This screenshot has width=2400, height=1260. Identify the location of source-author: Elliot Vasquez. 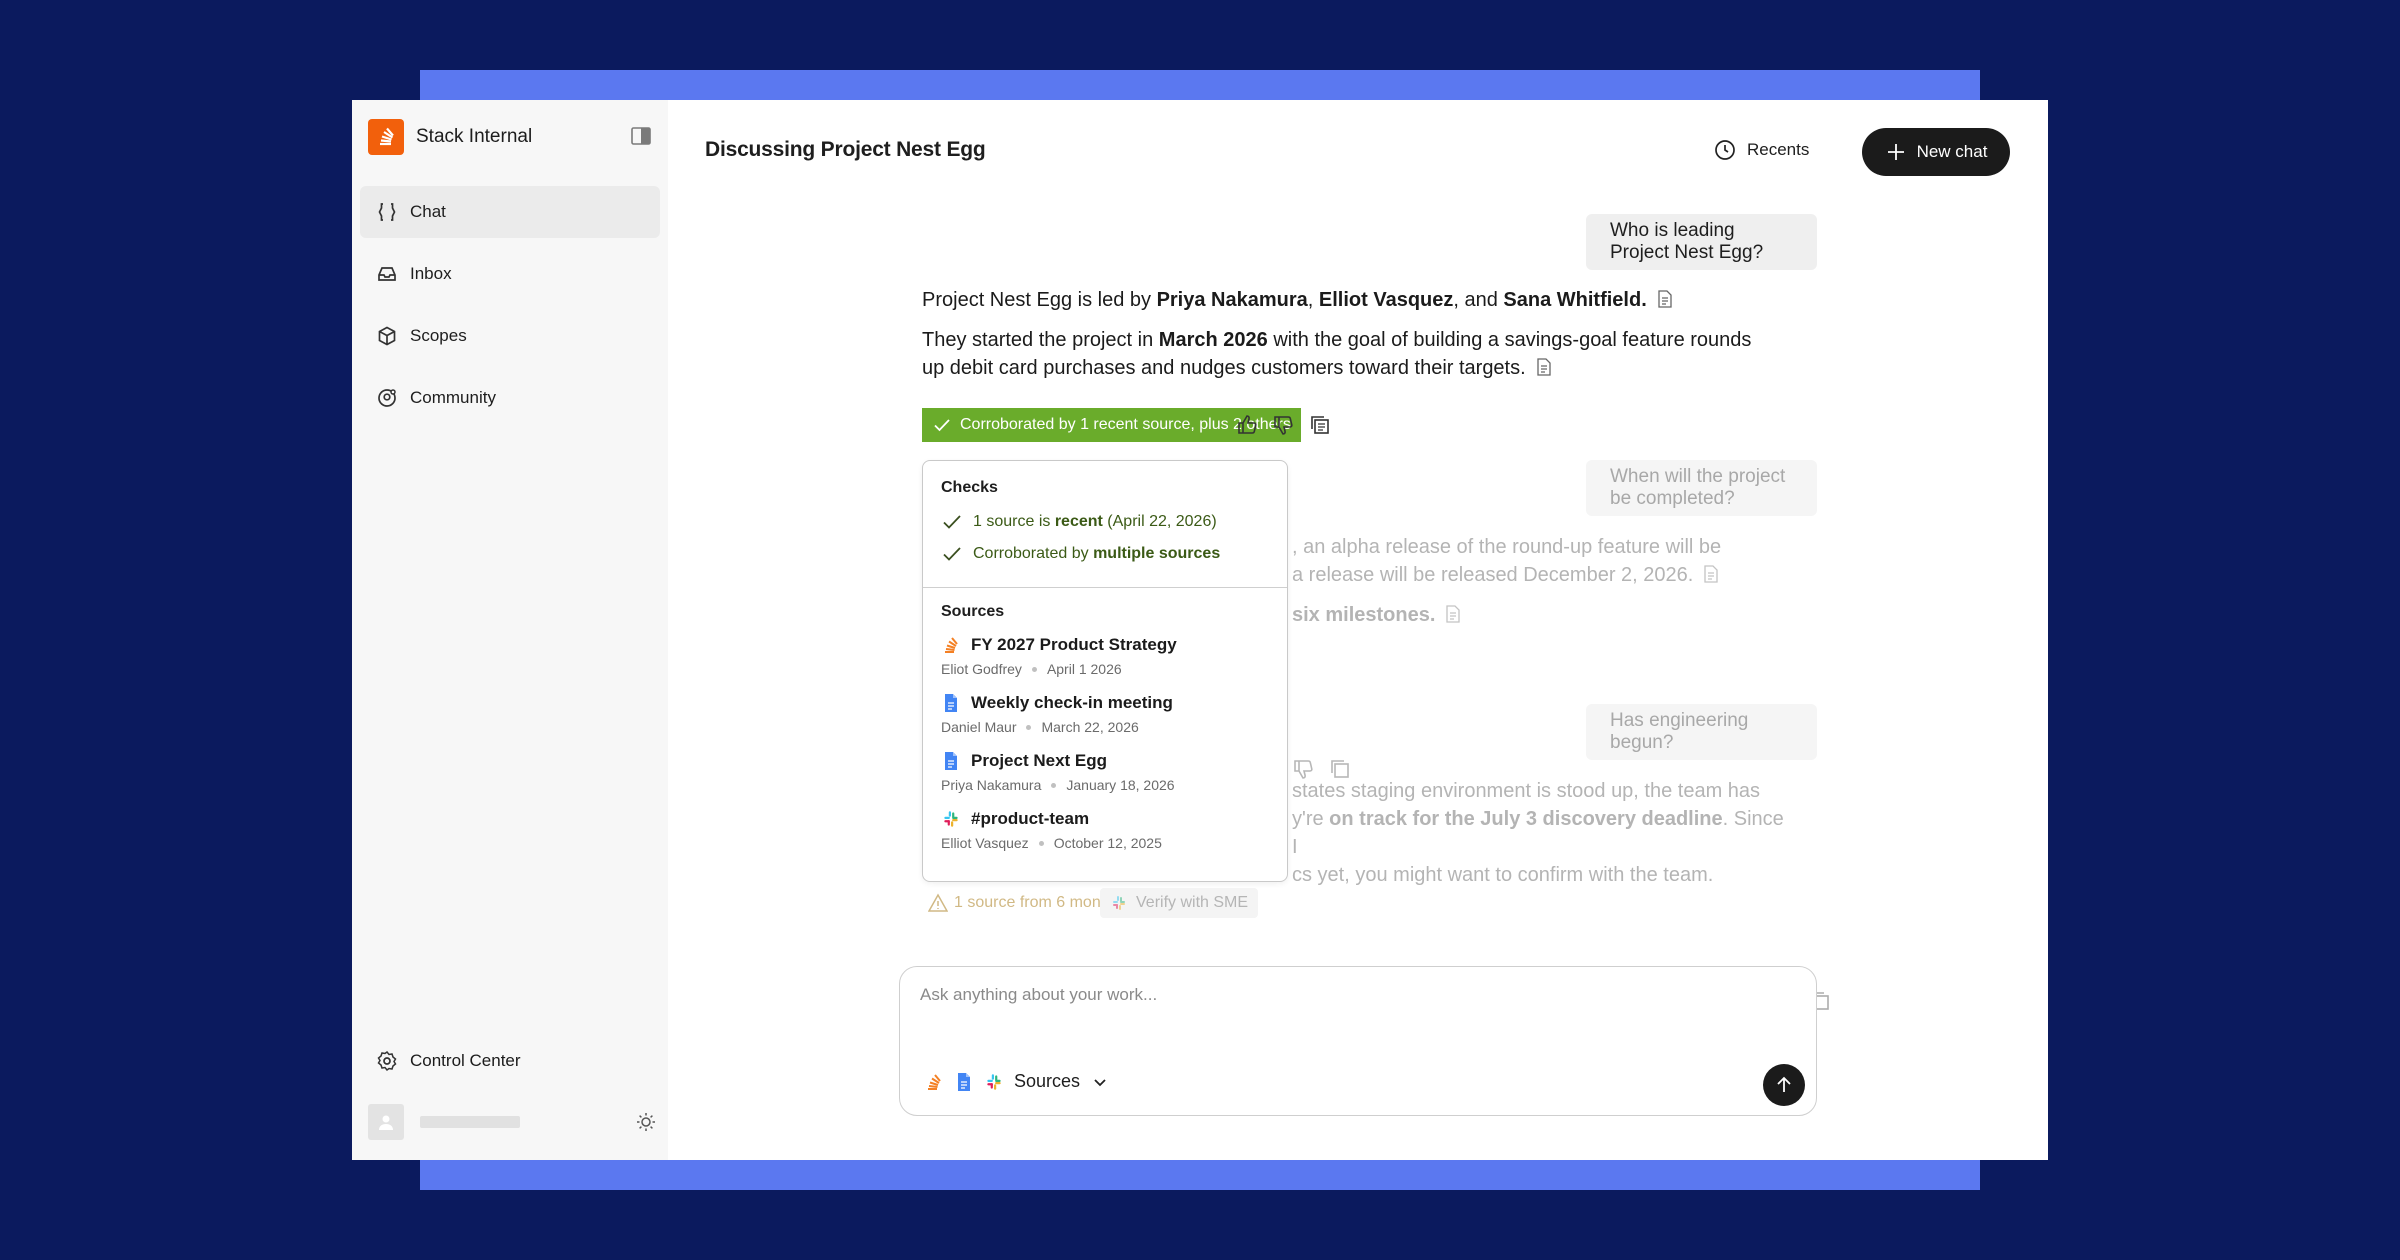
(985, 843).